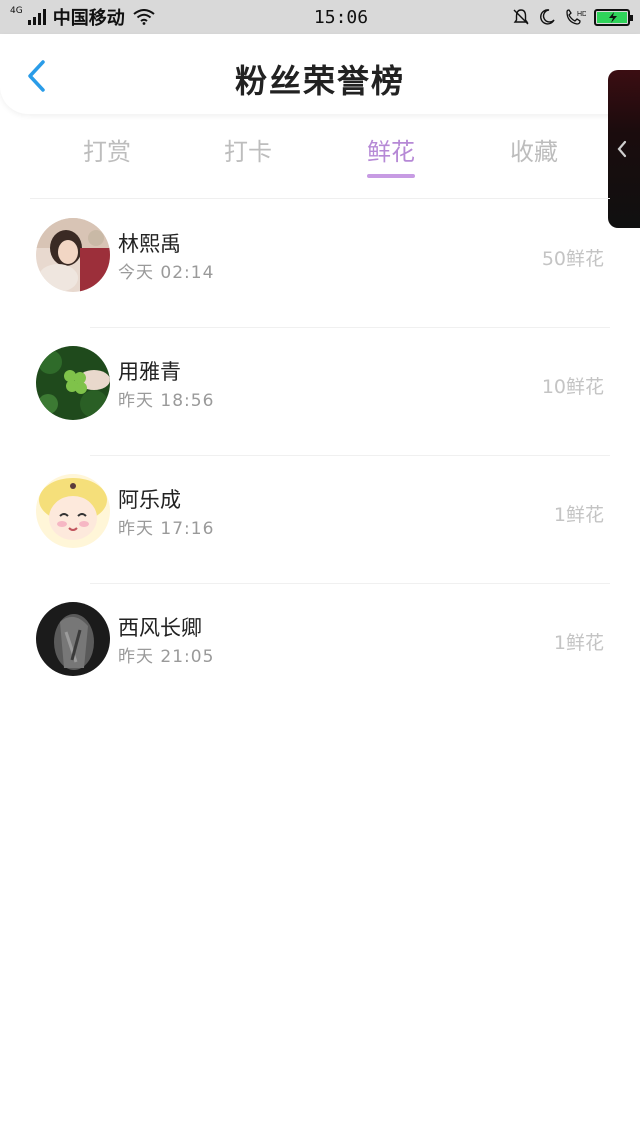 The image size is (640, 1138). I want to click on header: 粉丝荣誉榜, so click(320, 74).